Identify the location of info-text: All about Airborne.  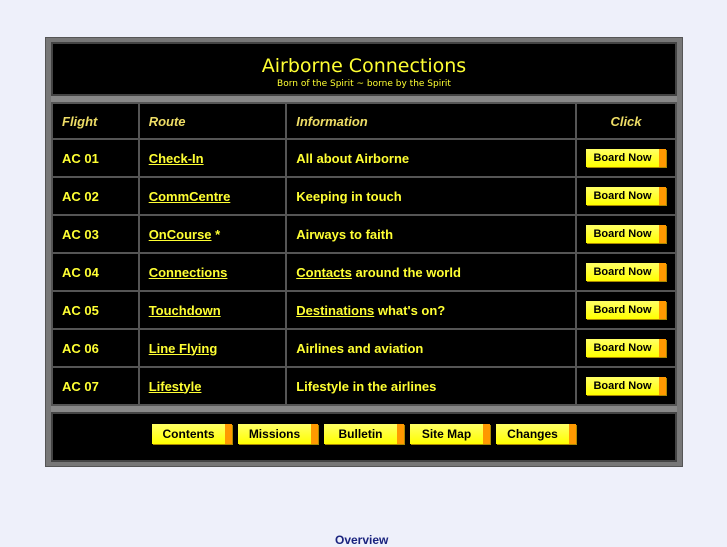
(353, 158).